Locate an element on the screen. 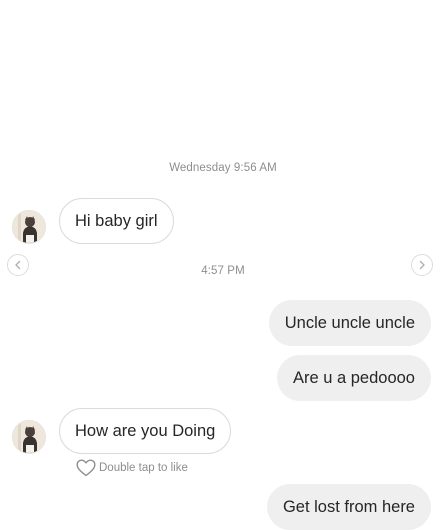 The width and height of the screenshot is (446, 530). timestamp: Wednesday 9:56 AM is located at coordinates (223, 168).